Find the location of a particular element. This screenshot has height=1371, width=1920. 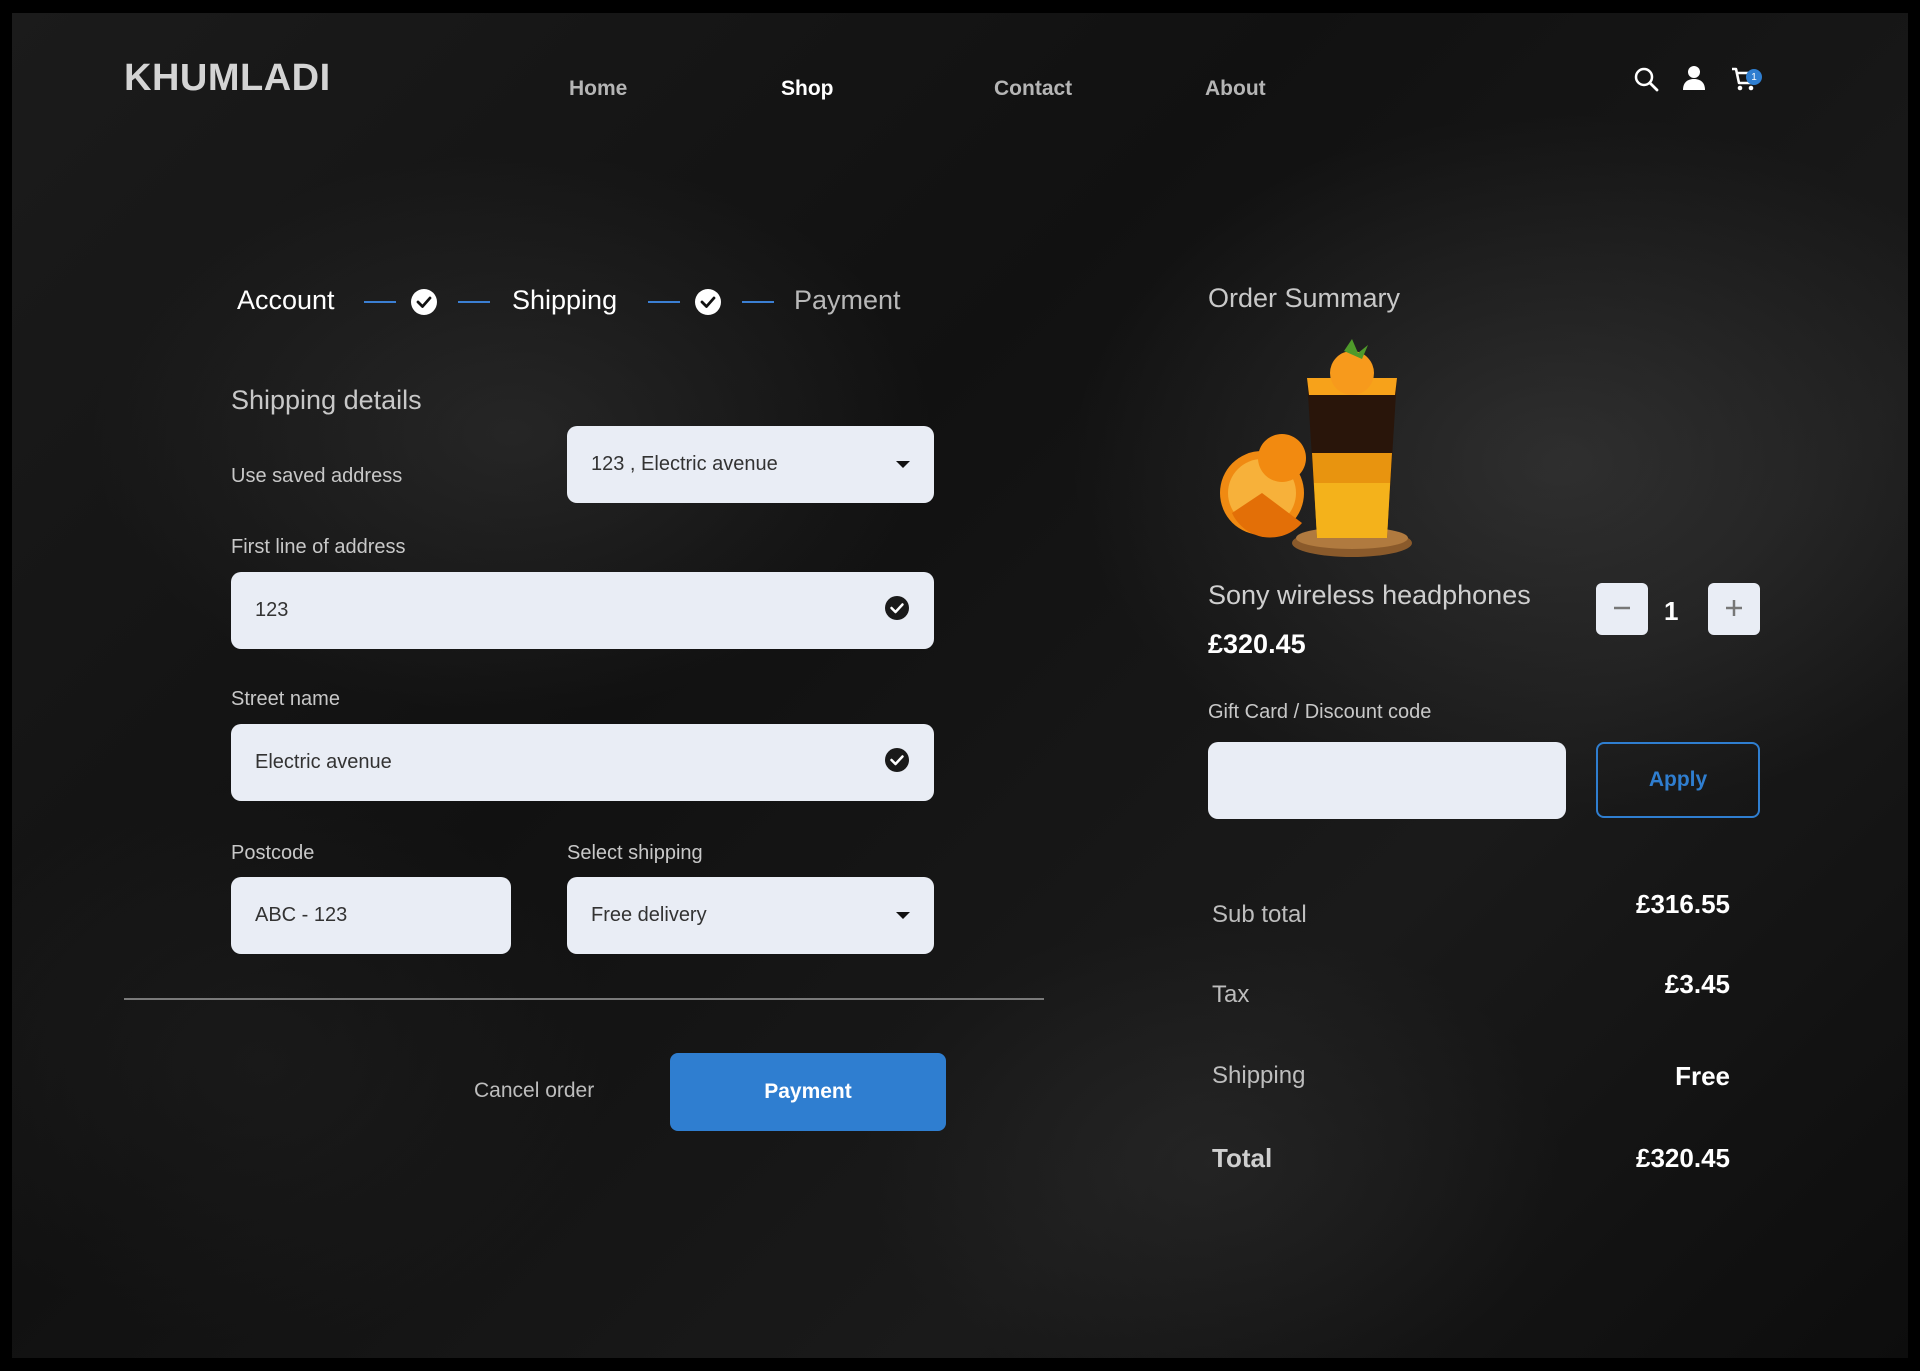

brand-logo: KHUMLADI is located at coordinates (227, 78).